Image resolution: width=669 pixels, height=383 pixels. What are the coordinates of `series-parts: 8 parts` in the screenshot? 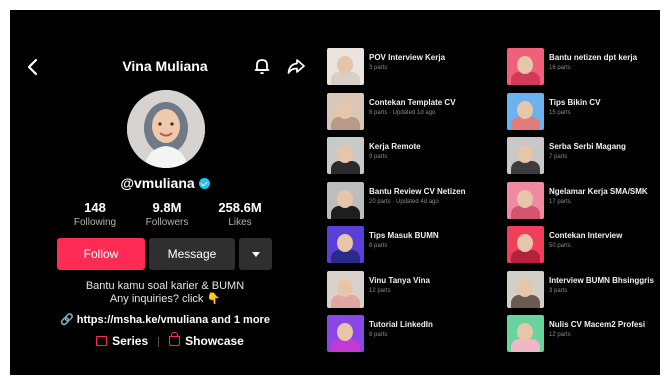 It's located at (378, 246).